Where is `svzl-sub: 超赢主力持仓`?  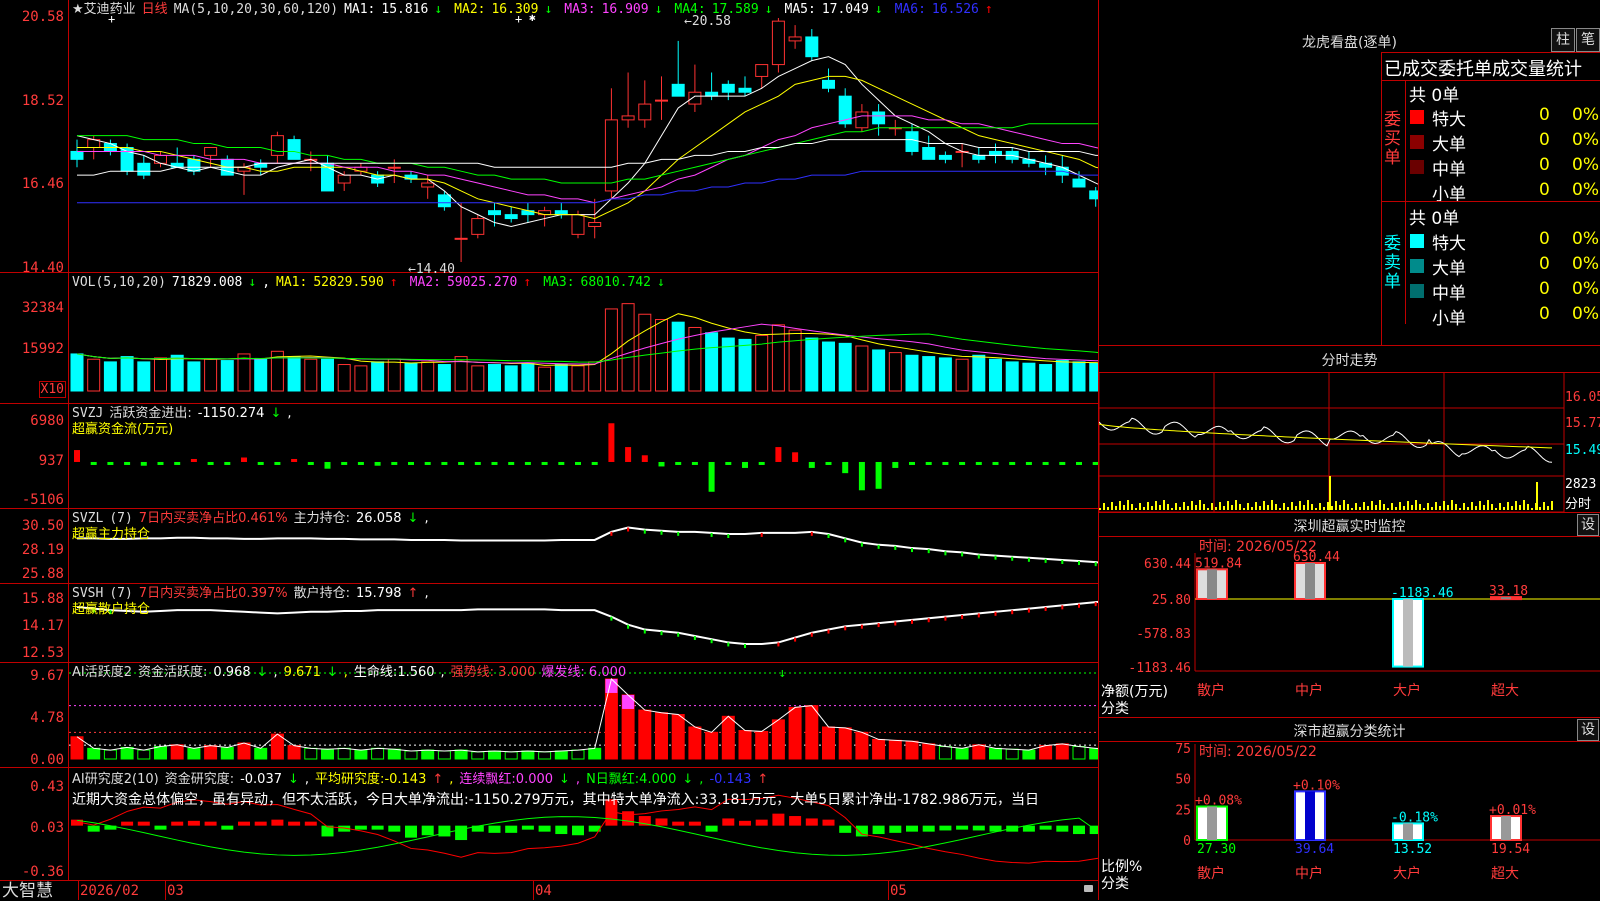
svzl-sub: 超赢主力持仓 is located at coordinates (111, 534).